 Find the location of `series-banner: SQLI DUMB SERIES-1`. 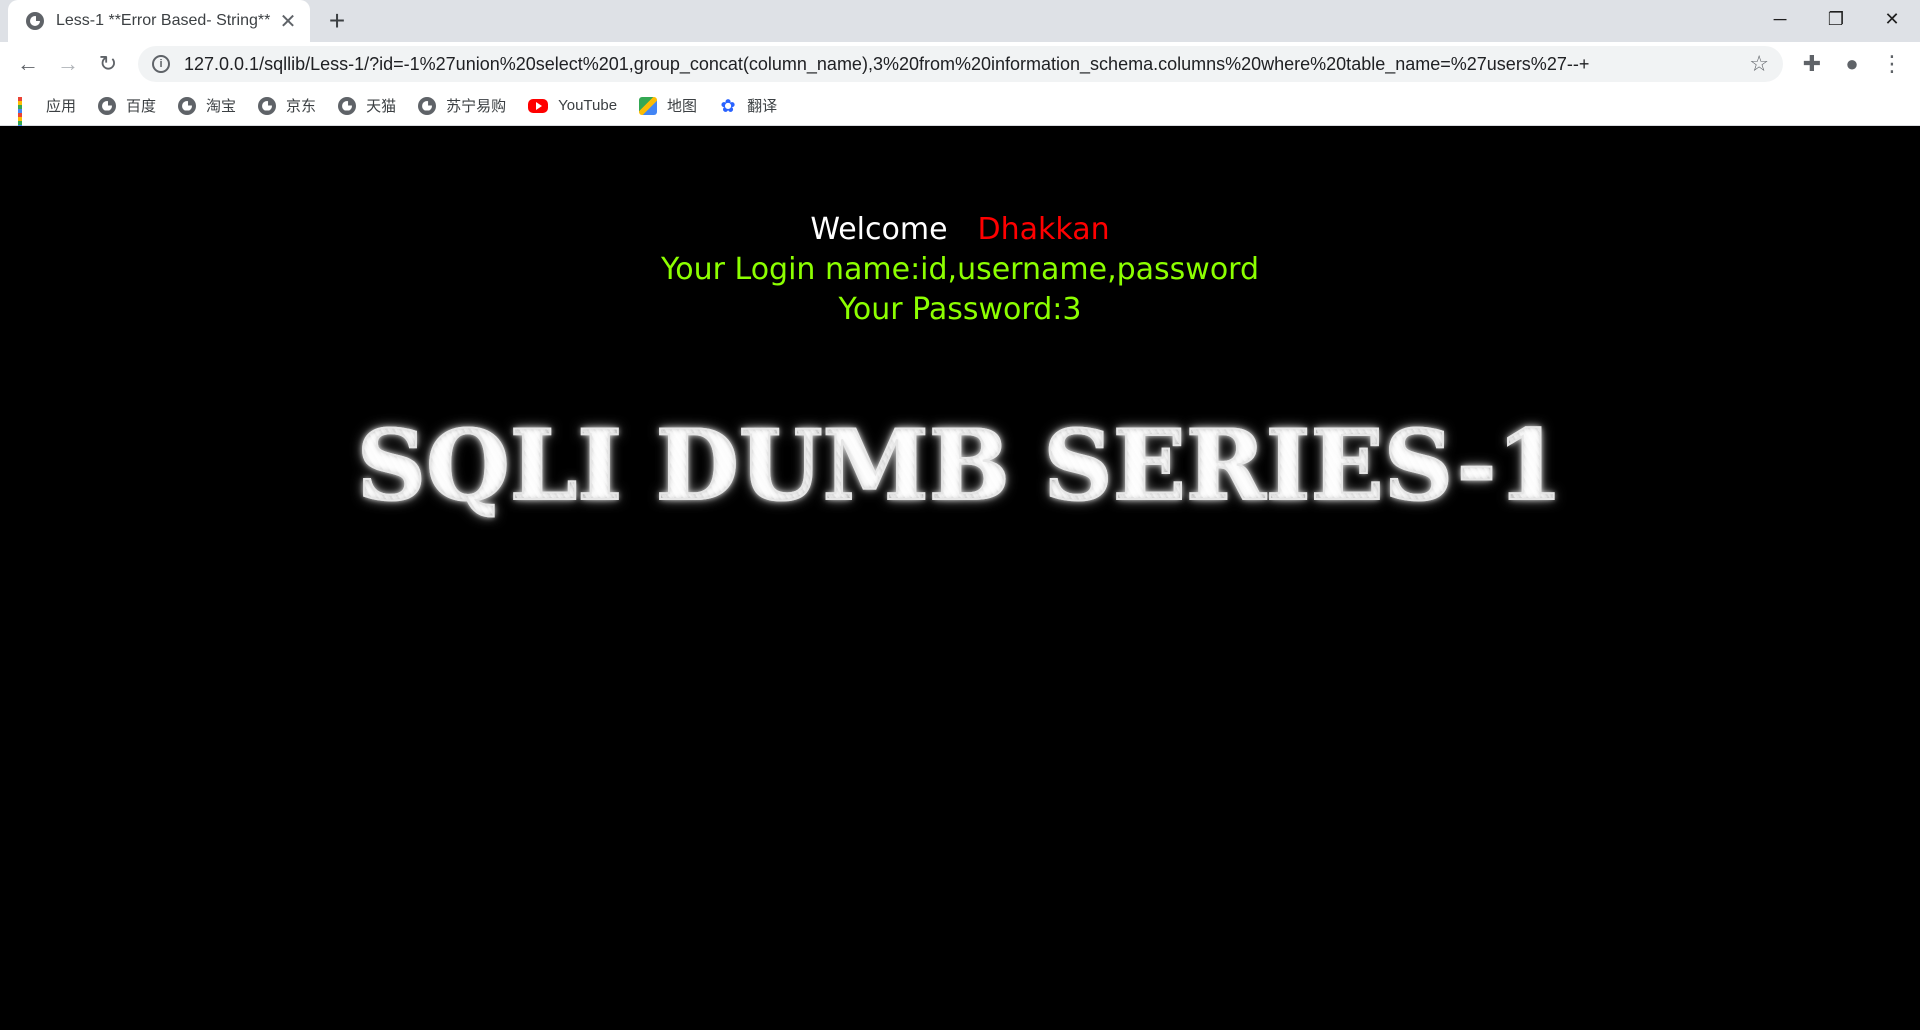

series-banner: SQLI DUMB SERIES-1 is located at coordinates (960, 465).